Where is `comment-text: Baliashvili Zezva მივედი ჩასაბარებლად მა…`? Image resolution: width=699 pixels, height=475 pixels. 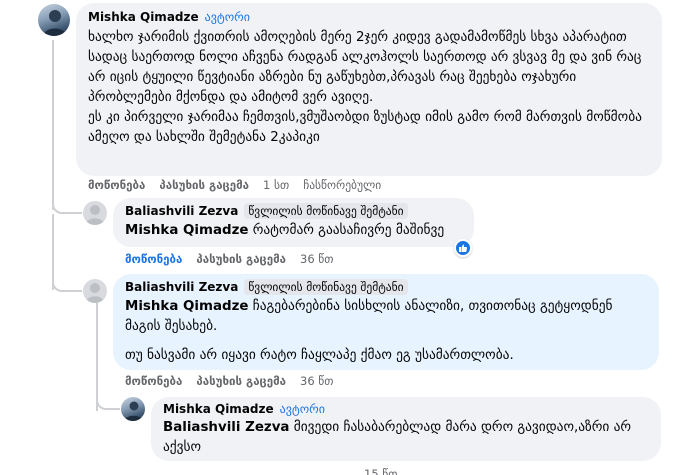
comment-text: Baliashvili Zezva მივედი ჩასაბარებლად მა… is located at coordinates (406, 438).